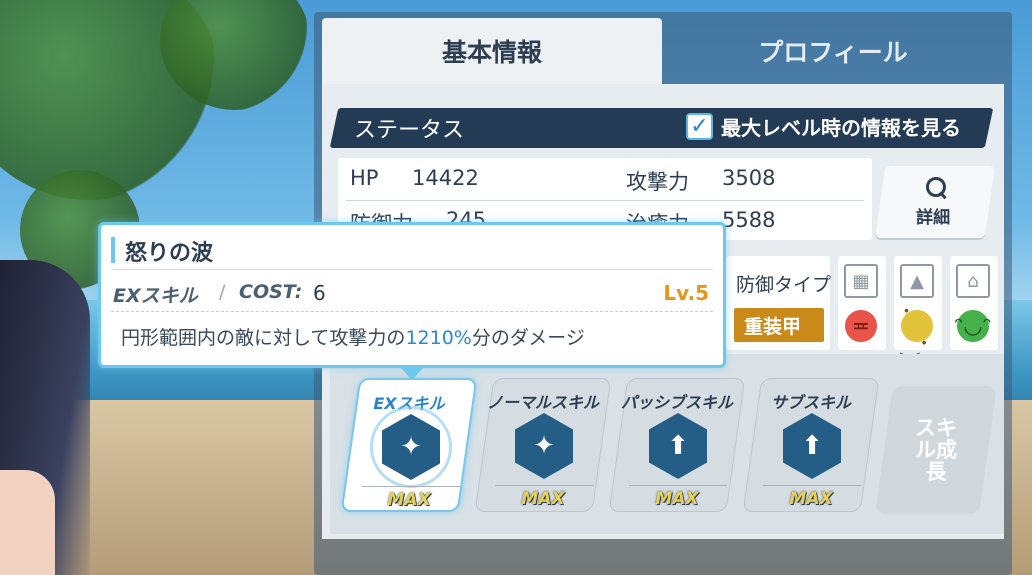 This screenshot has width=1032, height=575. Describe the element at coordinates (861, 281) in the screenshot. I see `building-icon: ▦` at that location.